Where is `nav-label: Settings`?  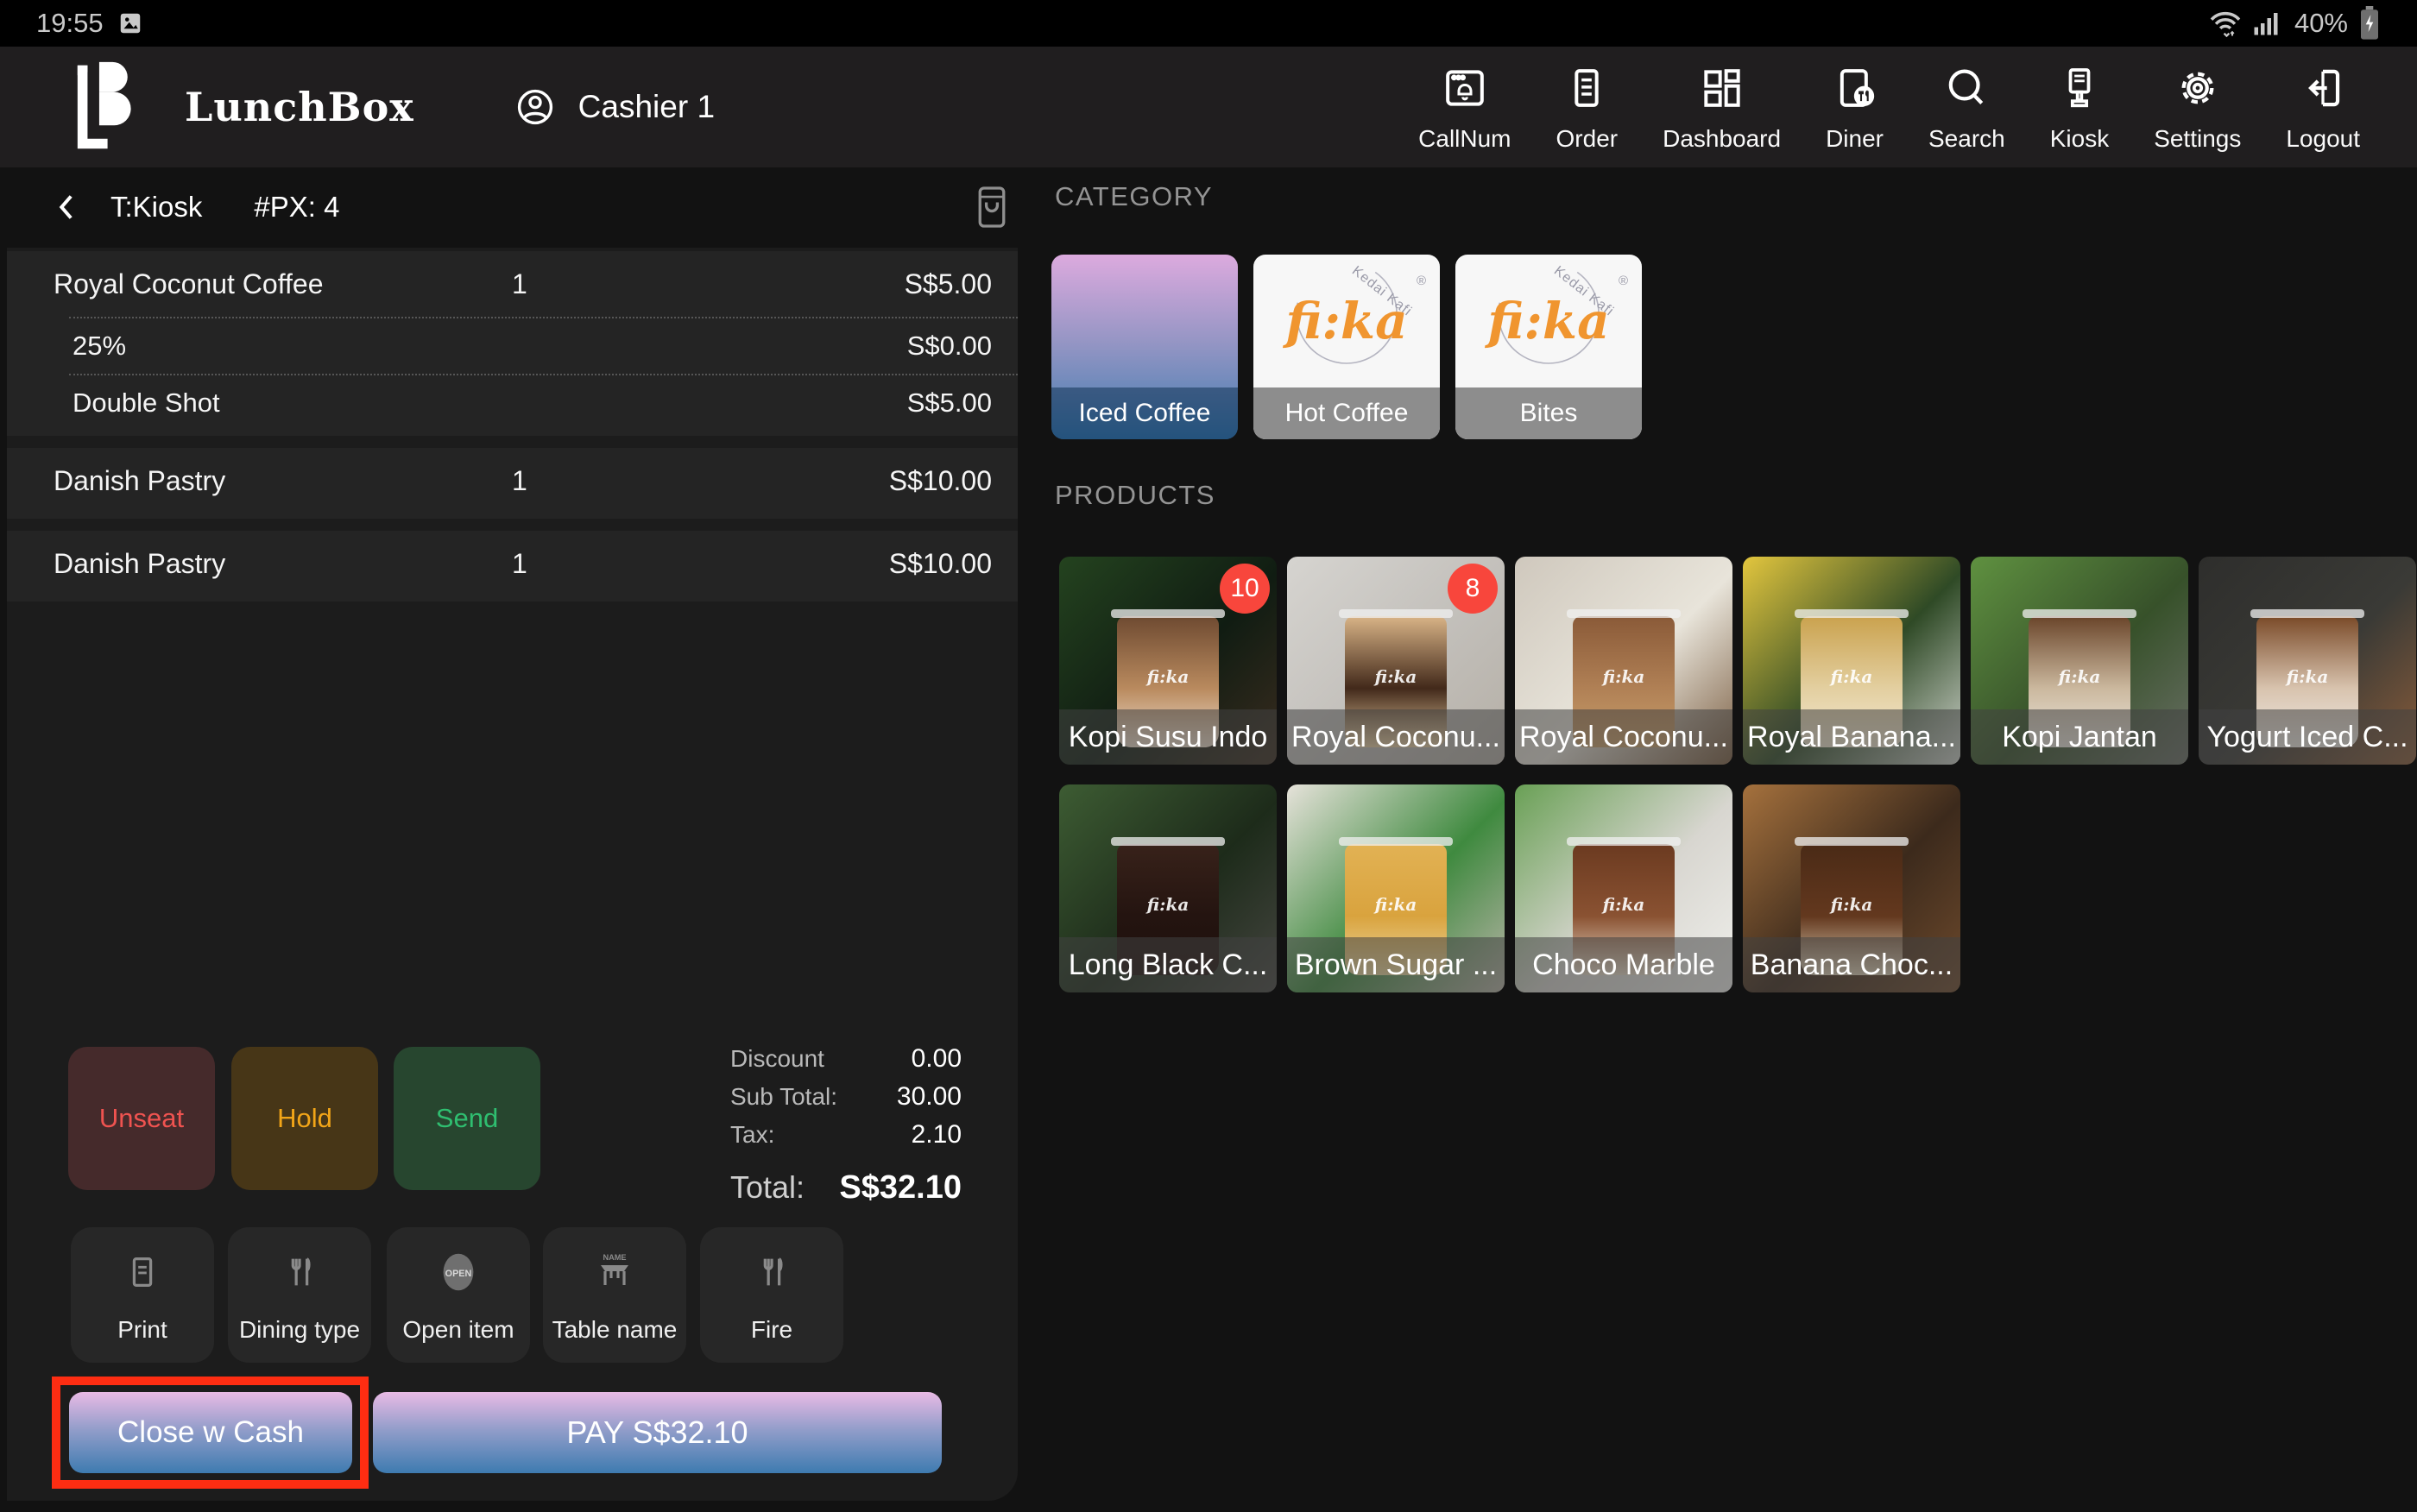
nav-label: Settings is located at coordinates (2198, 138).